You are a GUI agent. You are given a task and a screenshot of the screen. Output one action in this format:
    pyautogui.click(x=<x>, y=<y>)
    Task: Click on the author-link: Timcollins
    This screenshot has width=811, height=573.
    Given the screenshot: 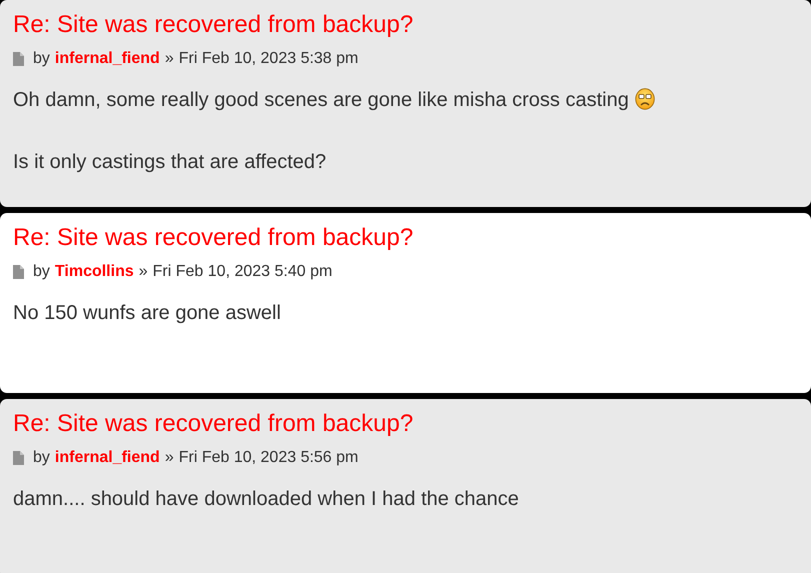 What is the action you would take?
    pyautogui.click(x=94, y=272)
    